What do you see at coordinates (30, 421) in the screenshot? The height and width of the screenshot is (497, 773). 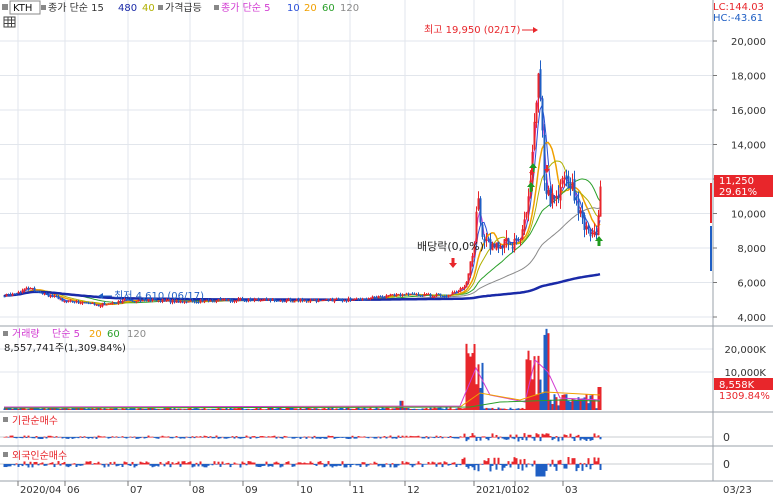 I see `institution-legend: 기관순매수` at bounding box center [30, 421].